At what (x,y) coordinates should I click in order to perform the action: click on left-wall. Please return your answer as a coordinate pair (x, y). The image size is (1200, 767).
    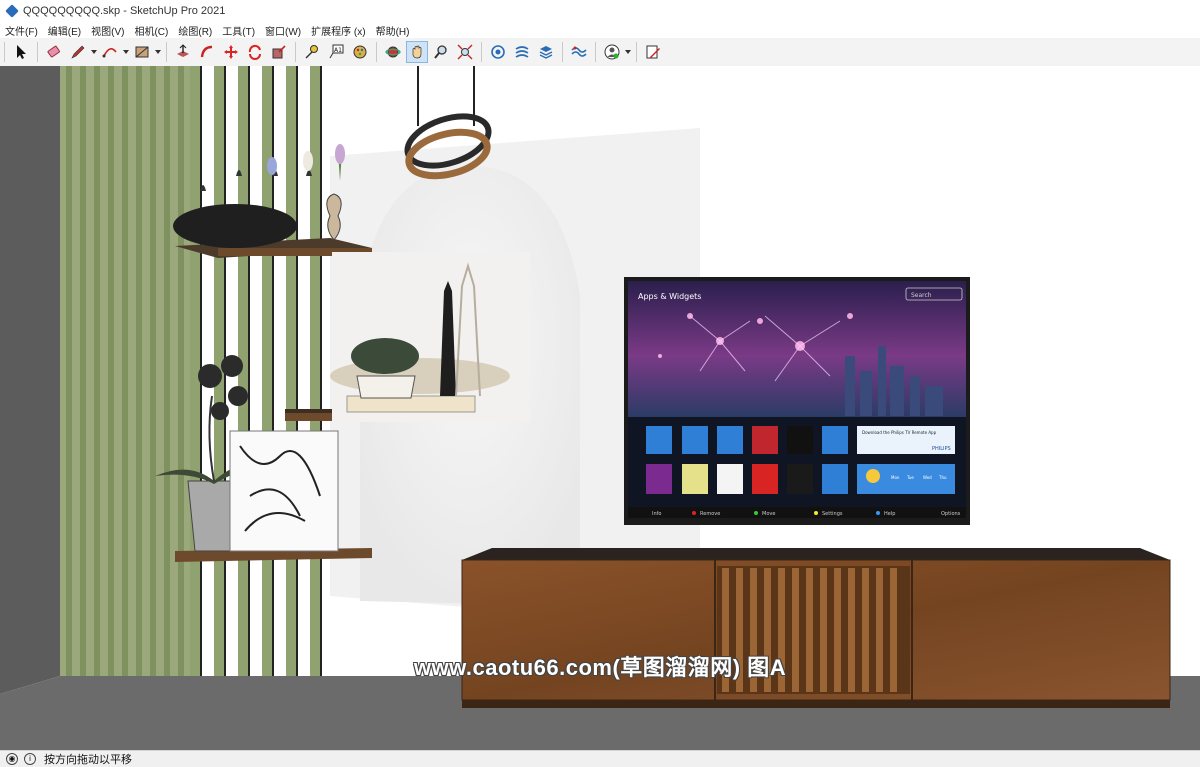
    Looking at the image, I should click on (30, 380).